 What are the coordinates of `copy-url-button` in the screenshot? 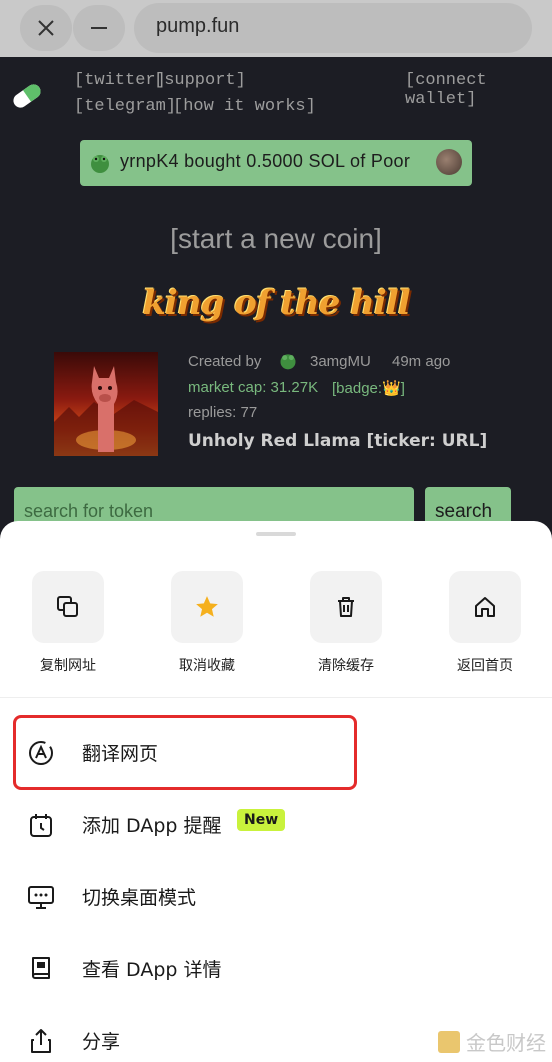 It's located at (68, 607).